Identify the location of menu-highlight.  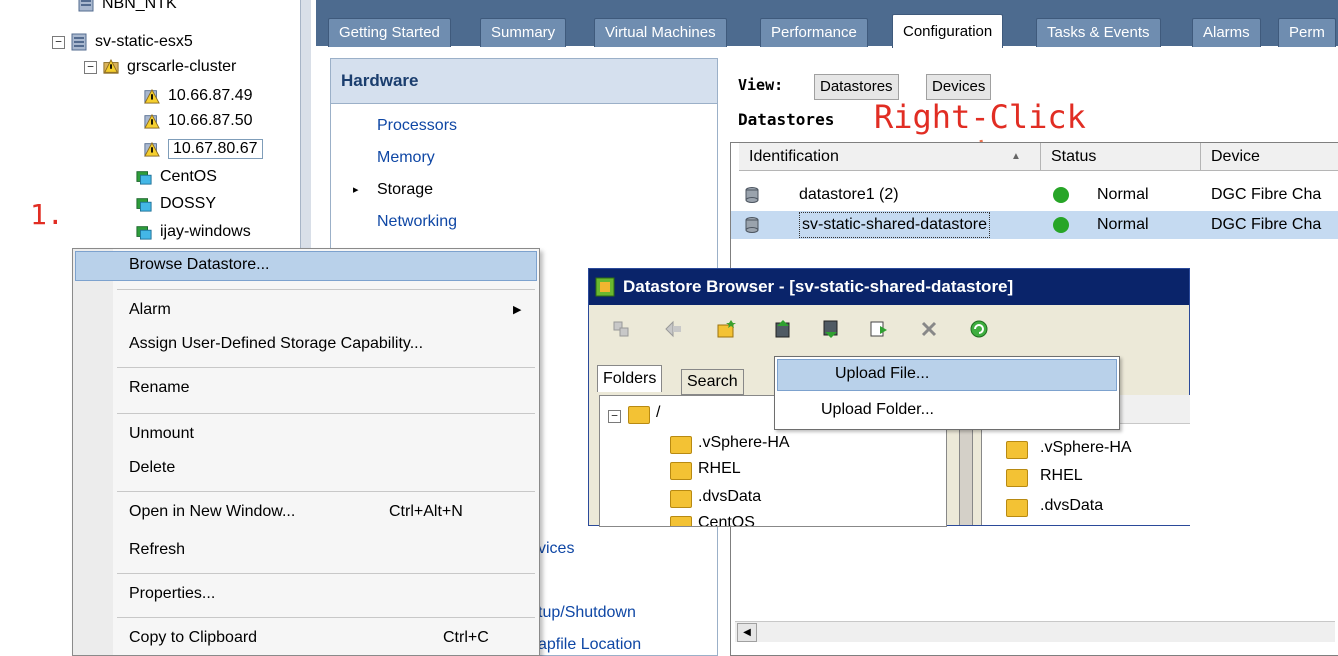
(947, 375).